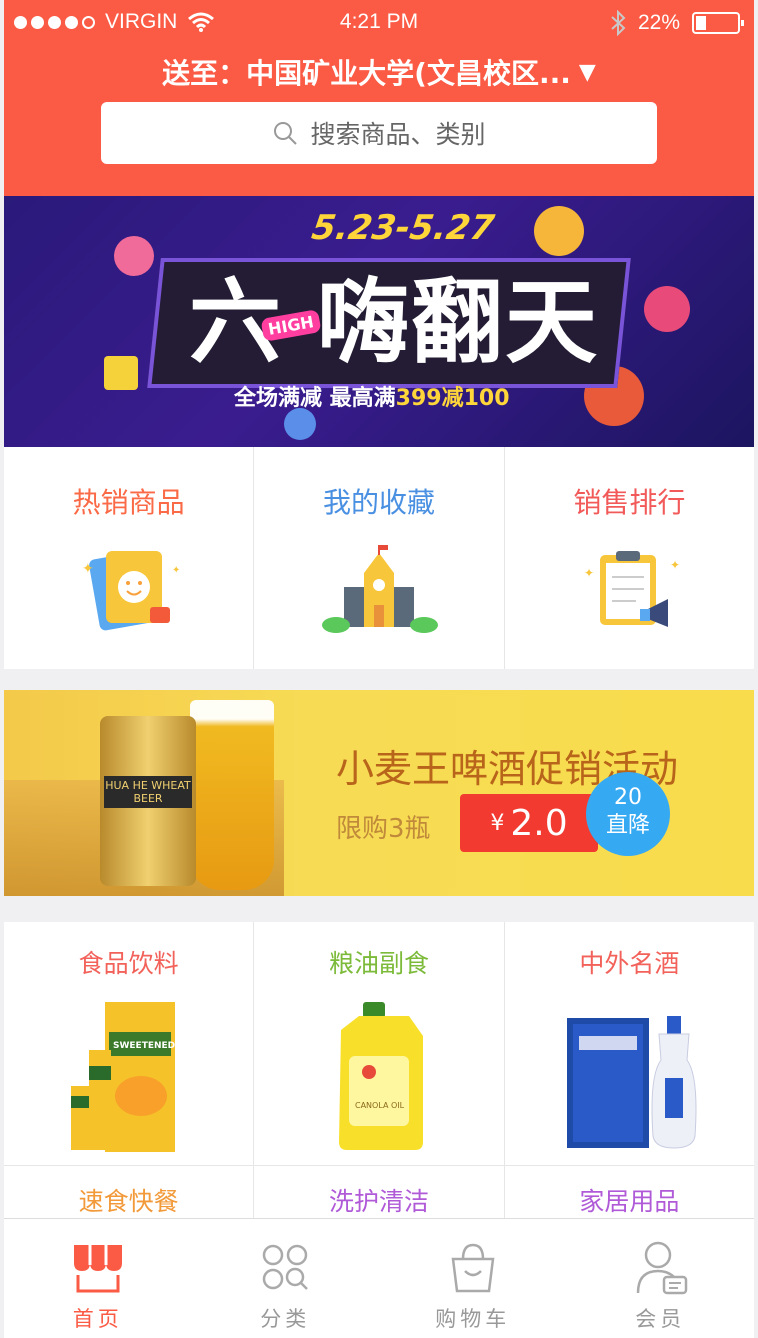 The width and height of the screenshot is (758, 1338). What do you see at coordinates (129, 1077) in the screenshot?
I see `mango-juice-image: SWEETENED MANGO` at bounding box center [129, 1077].